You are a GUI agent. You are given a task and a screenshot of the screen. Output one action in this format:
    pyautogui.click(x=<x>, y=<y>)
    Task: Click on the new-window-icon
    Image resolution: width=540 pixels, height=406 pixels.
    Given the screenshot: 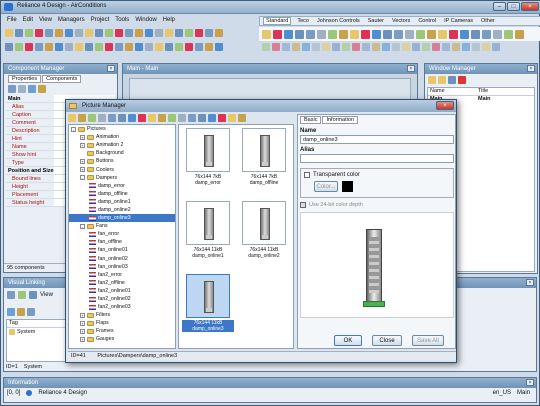 What is the action you would take?
    pyautogui.click(x=432, y=80)
    